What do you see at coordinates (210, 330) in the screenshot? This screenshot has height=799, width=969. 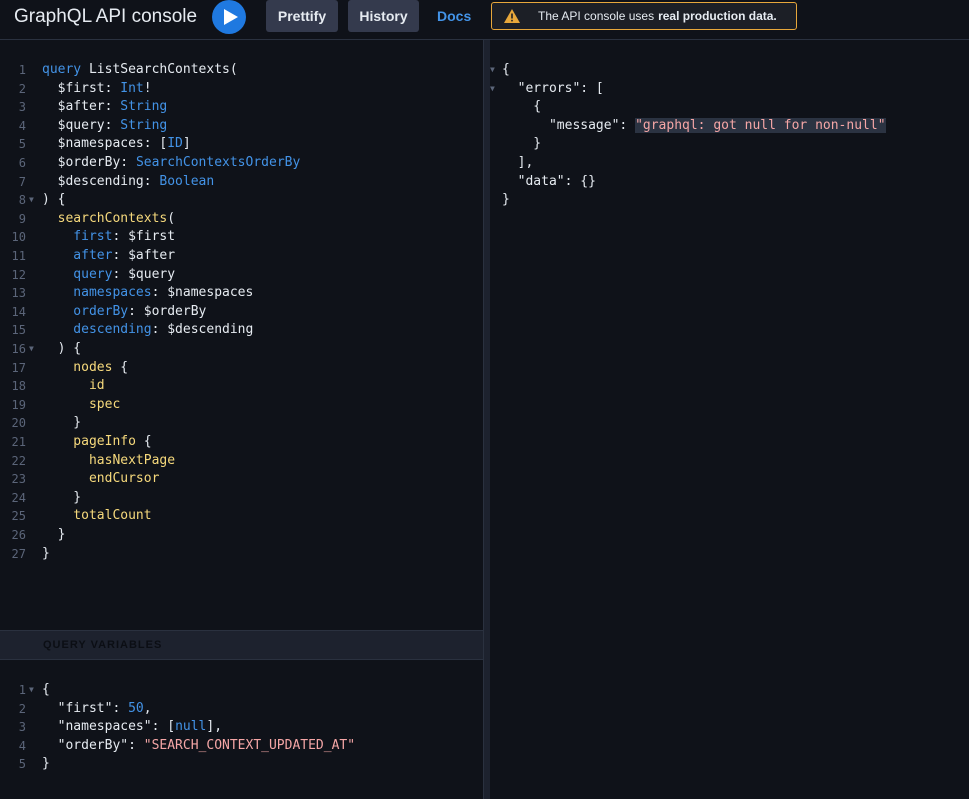 I see `code-token: $descending` at bounding box center [210, 330].